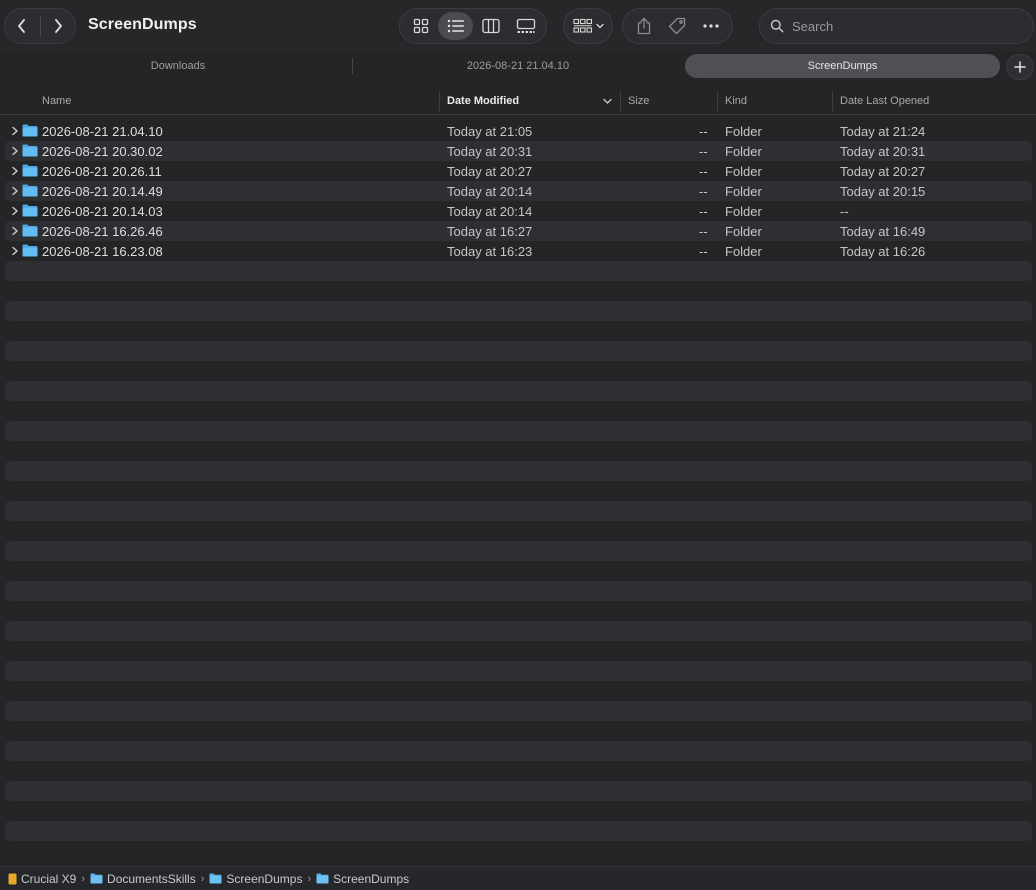  Describe the element at coordinates (178, 66) in the screenshot. I see `tab-downloads: Downloads` at that location.